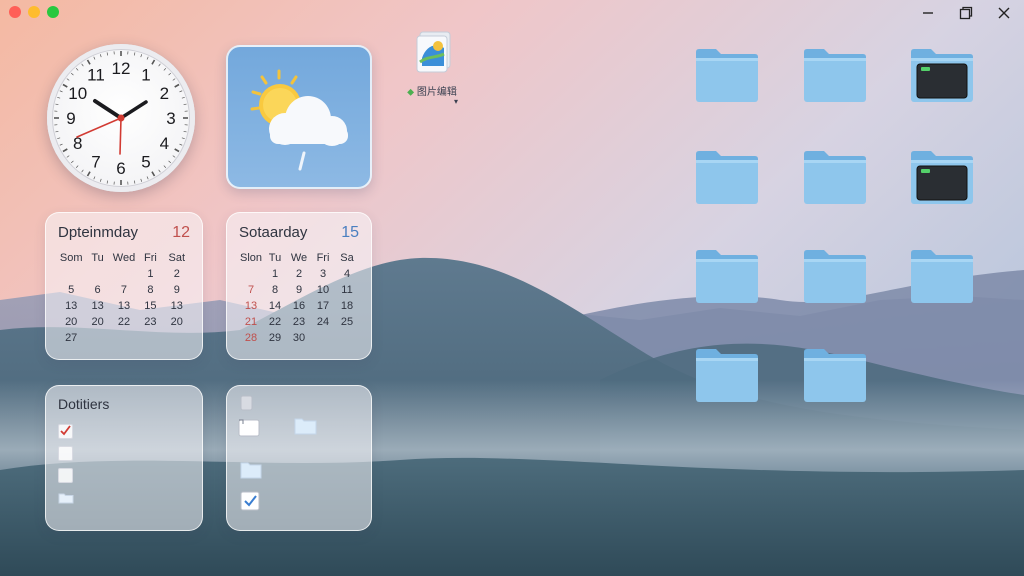  What do you see at coordinates (34, 12) in the screenshot?
I see `minimize-window-button` at bounding box center [34, 12].